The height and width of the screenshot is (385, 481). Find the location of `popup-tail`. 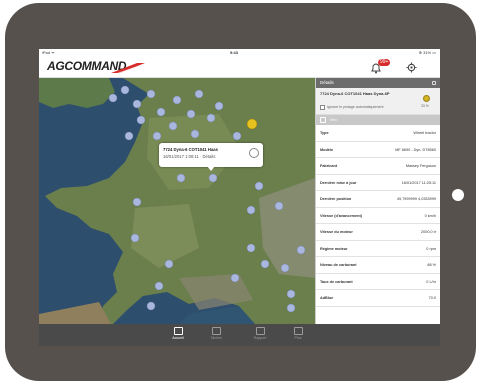

popup-tail is located at coordinates (211, 168).